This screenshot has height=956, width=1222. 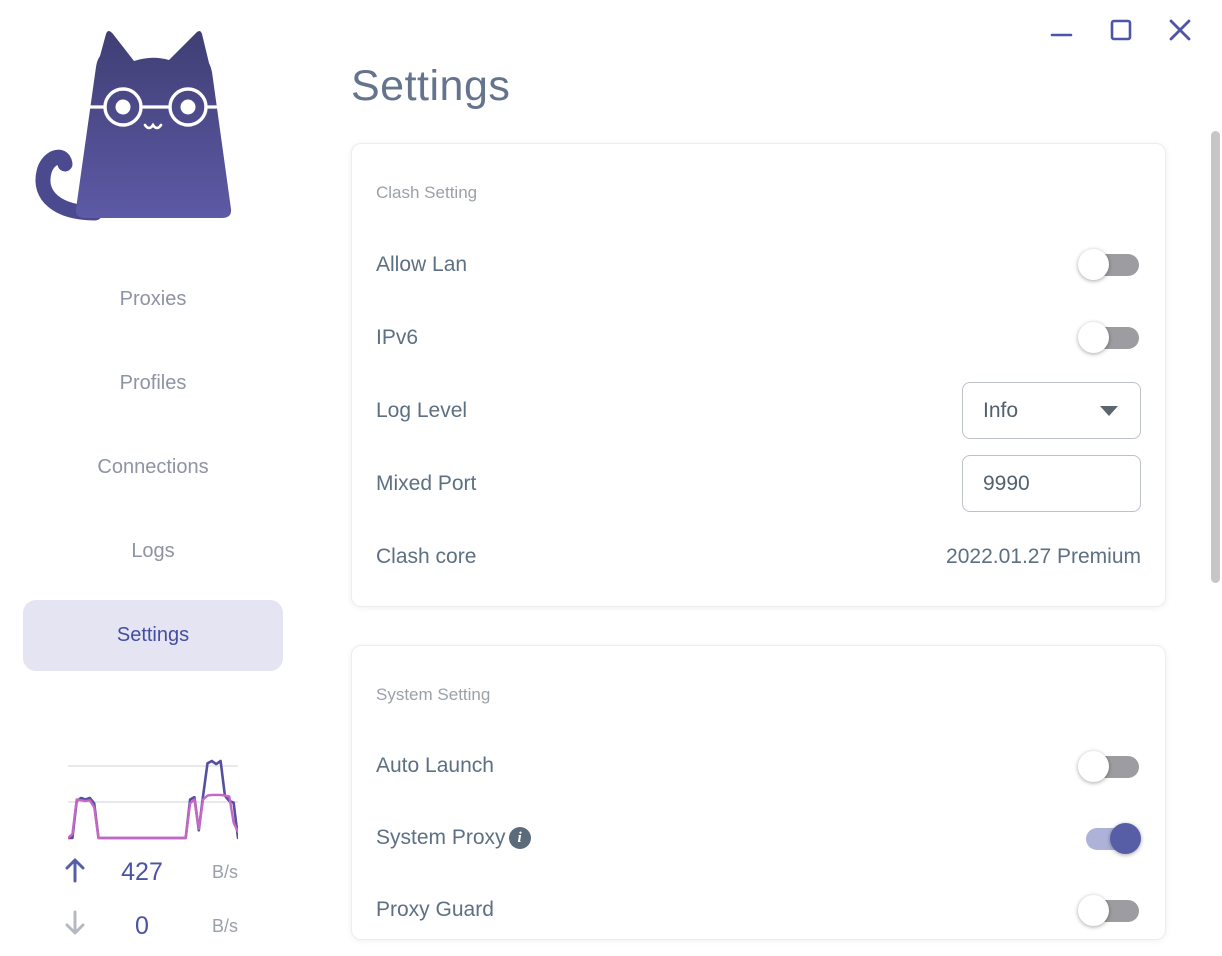 What do you see at coordinates (1215, 357) in the screenshot?
I see `vertical-scrollbar` at bounding box center [1215, 357].